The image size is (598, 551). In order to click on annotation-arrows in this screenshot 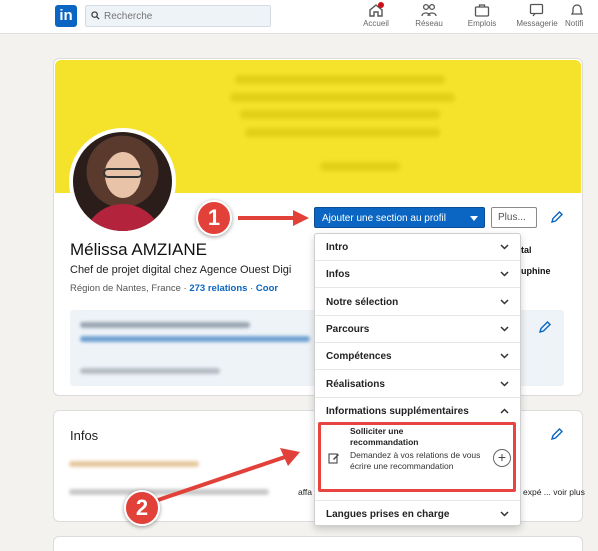, I will do `click(233, 356)`.